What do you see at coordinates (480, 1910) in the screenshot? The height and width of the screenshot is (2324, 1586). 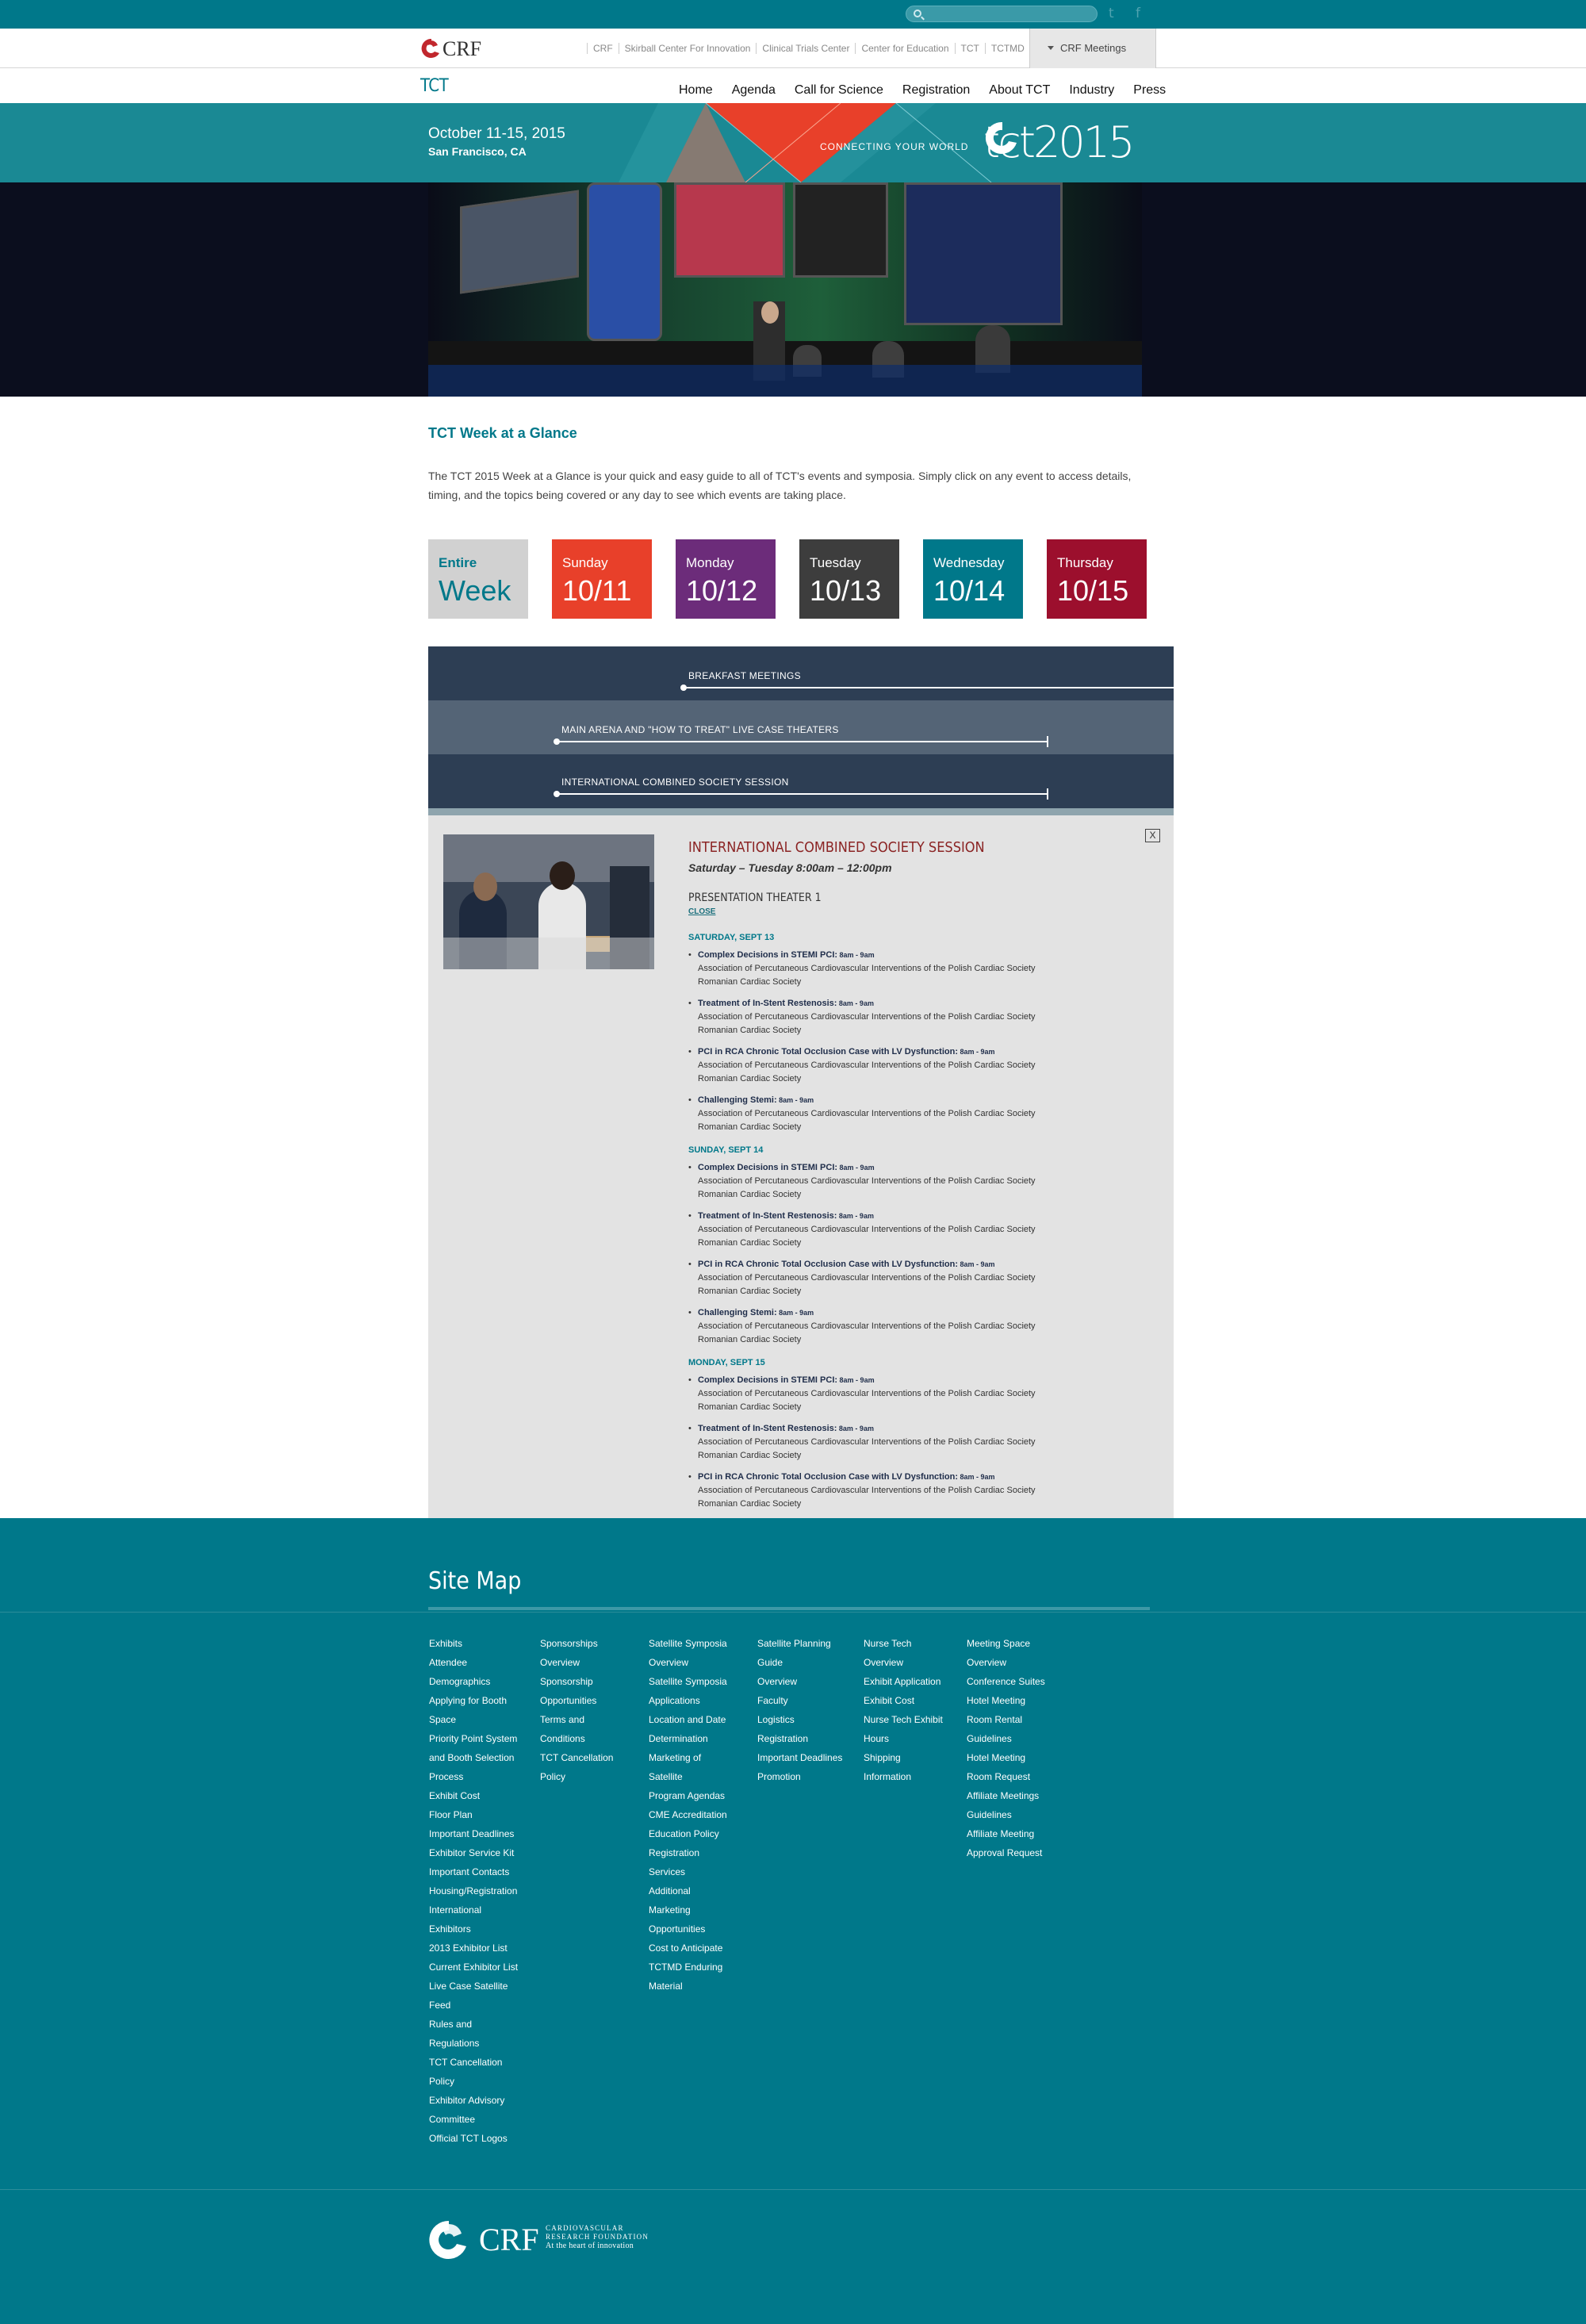 I see `sitemap-link: International` at bounding box center [480, 1910].